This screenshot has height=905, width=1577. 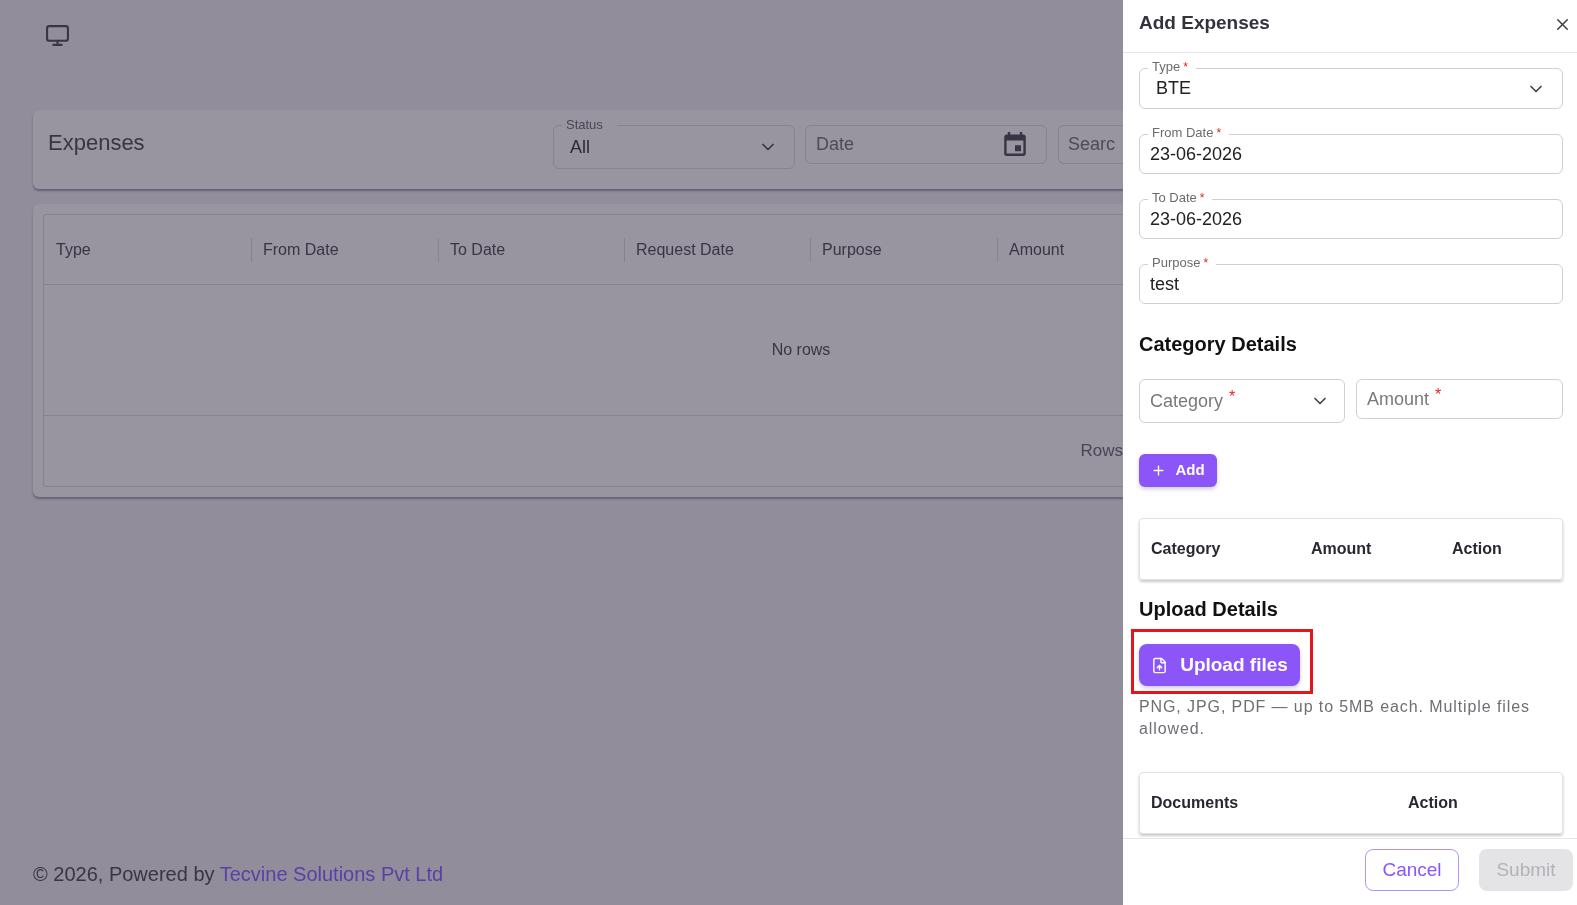 What do you see at coordinates (1398, 399) in the screenshot?
I see `field-label: Amount` at bounding box center [1398, 399].